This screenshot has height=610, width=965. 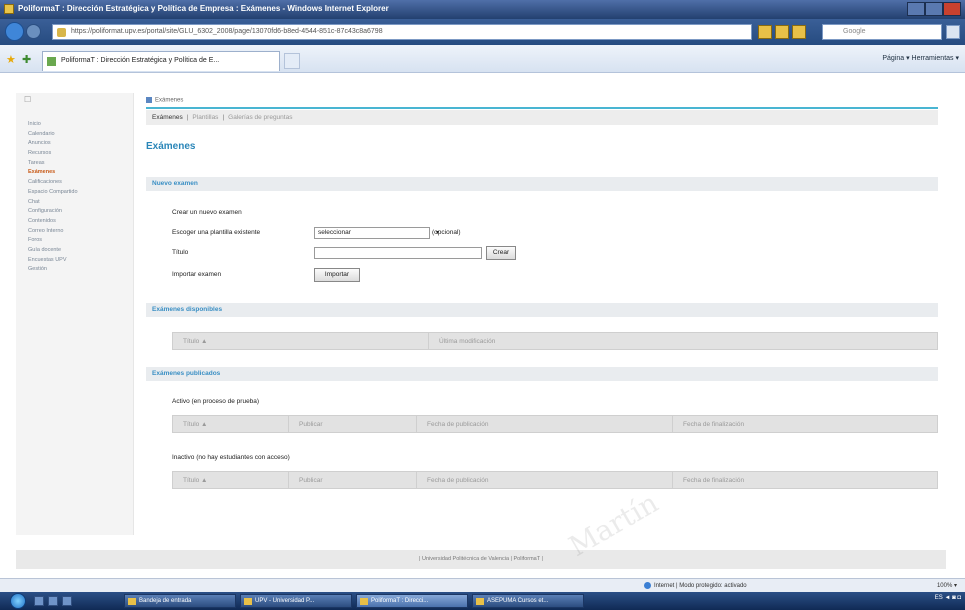 What do you see at coordinates (11, 59) in the screenshot?
I see `favorites-star-icon: ★` at bounding box center [11, 59].